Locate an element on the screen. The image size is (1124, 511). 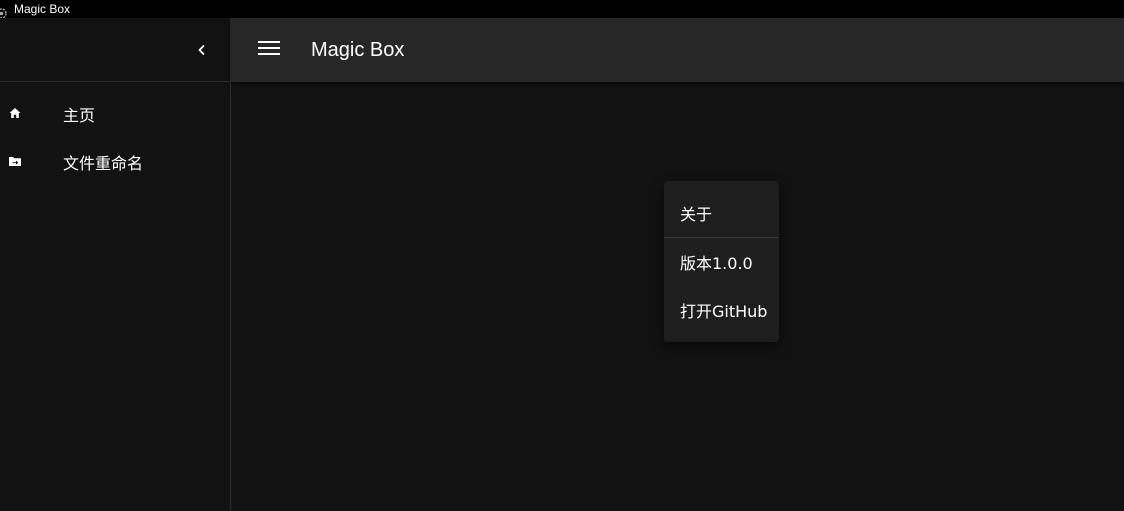
sidebar-item-file-rename: 文件重命名 is located at coordinates (115, 162).